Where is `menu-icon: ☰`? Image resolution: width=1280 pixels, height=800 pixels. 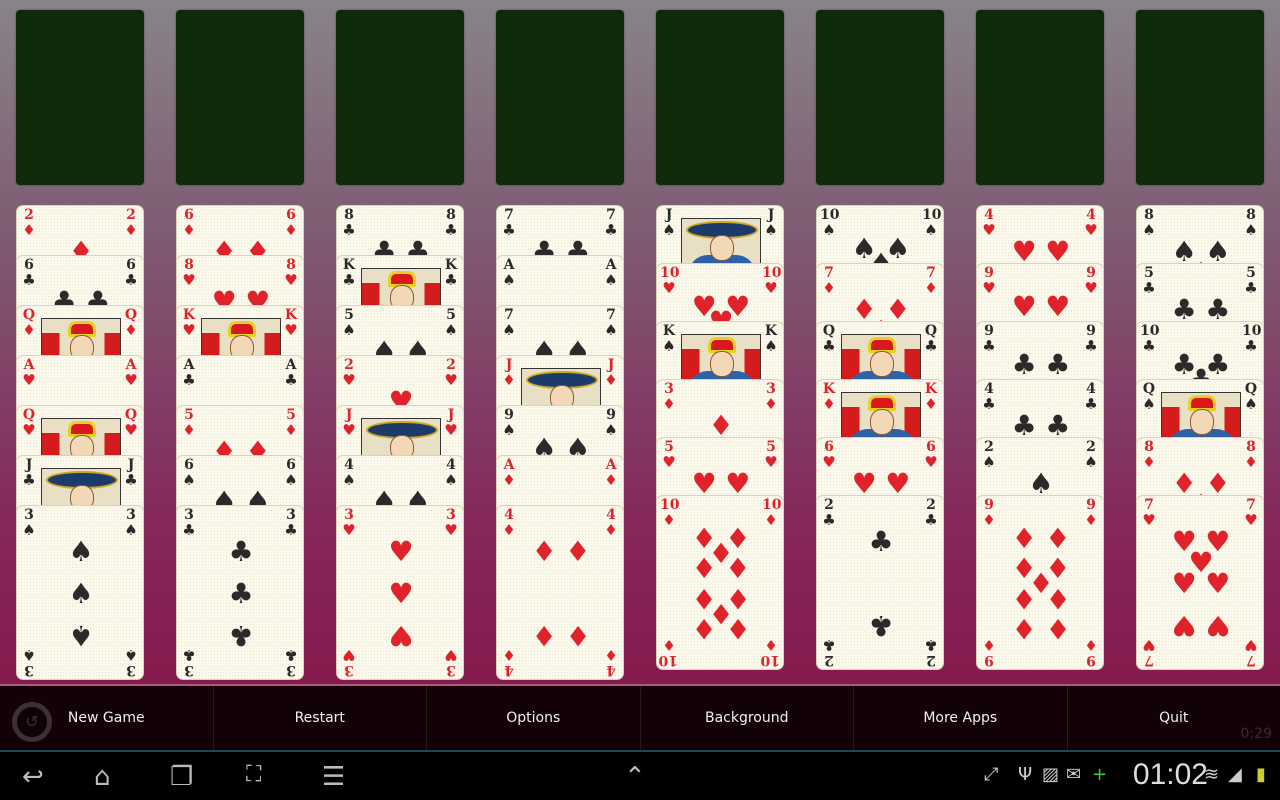 menu-icon: ☰ is located at coordinates (333, 777).